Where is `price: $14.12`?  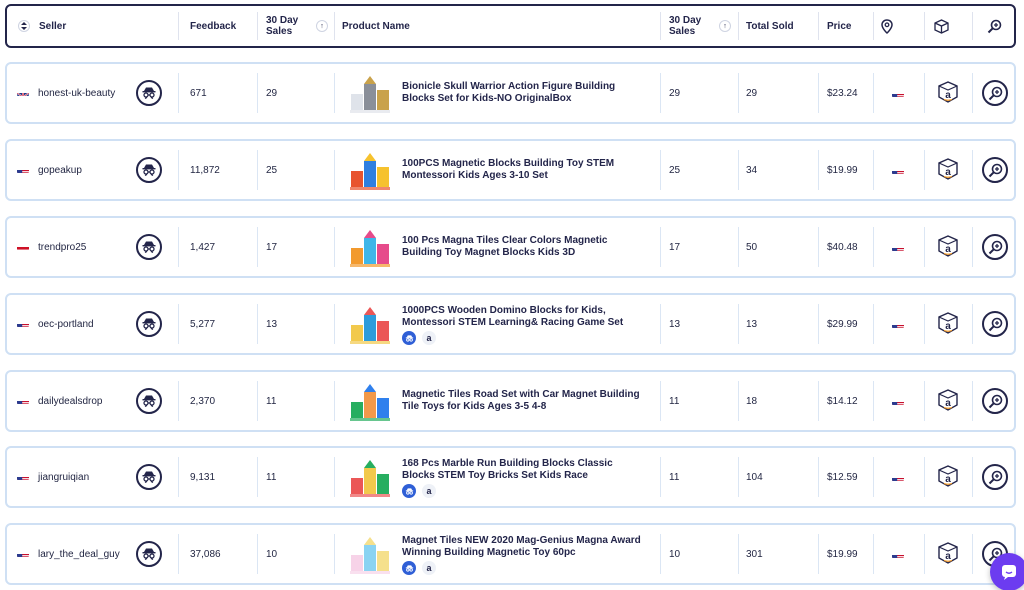 price: $14.12 is located at coordinates (842, 401).